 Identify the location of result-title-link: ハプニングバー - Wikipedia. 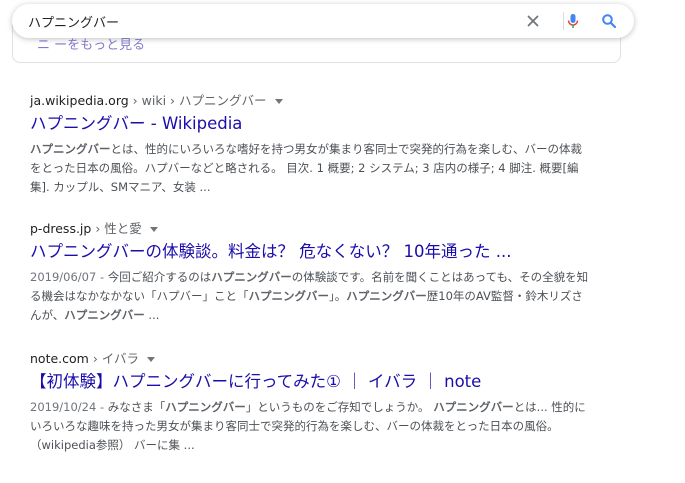
(310, 124).